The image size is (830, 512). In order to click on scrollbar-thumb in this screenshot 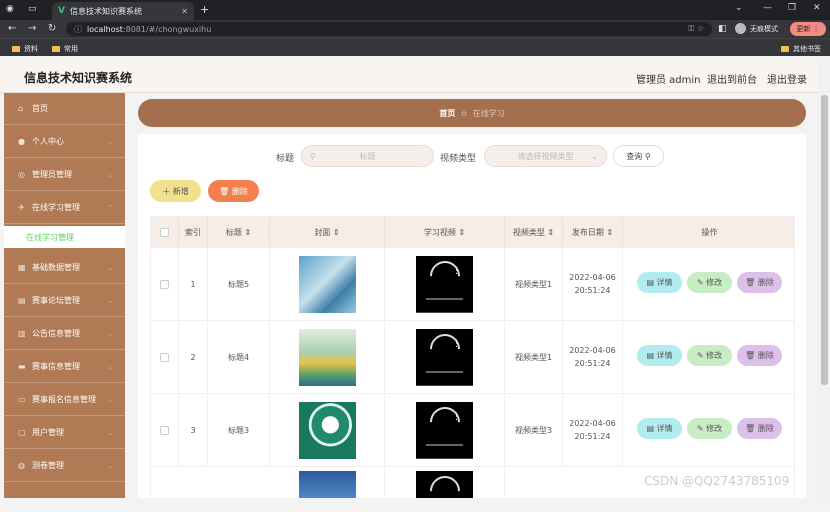, I will do `click(824, 240)`.